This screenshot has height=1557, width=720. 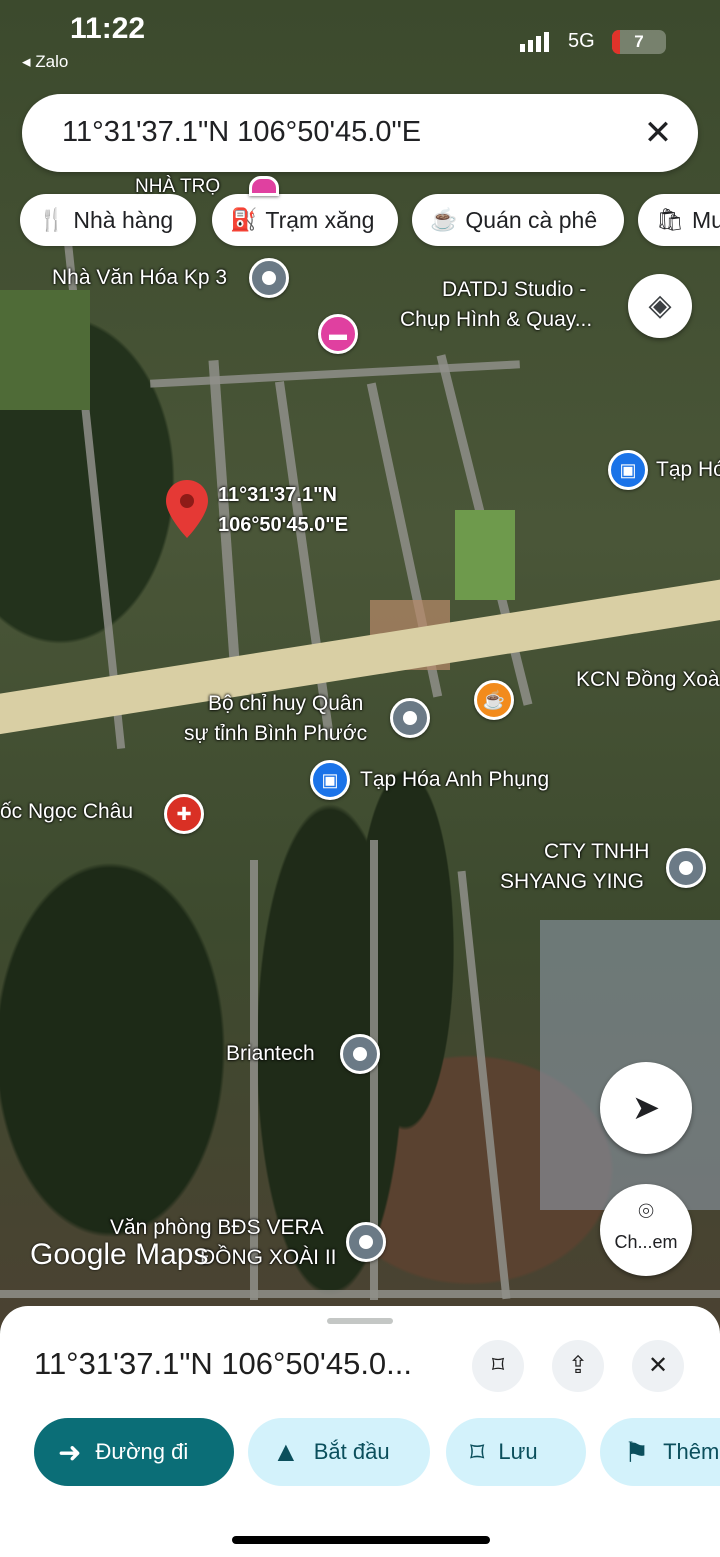 What do you see at coordinates (514, 290) in the screenshot?
I see `place-label: DATDJ Studio -` at bounding box center [514, 290].